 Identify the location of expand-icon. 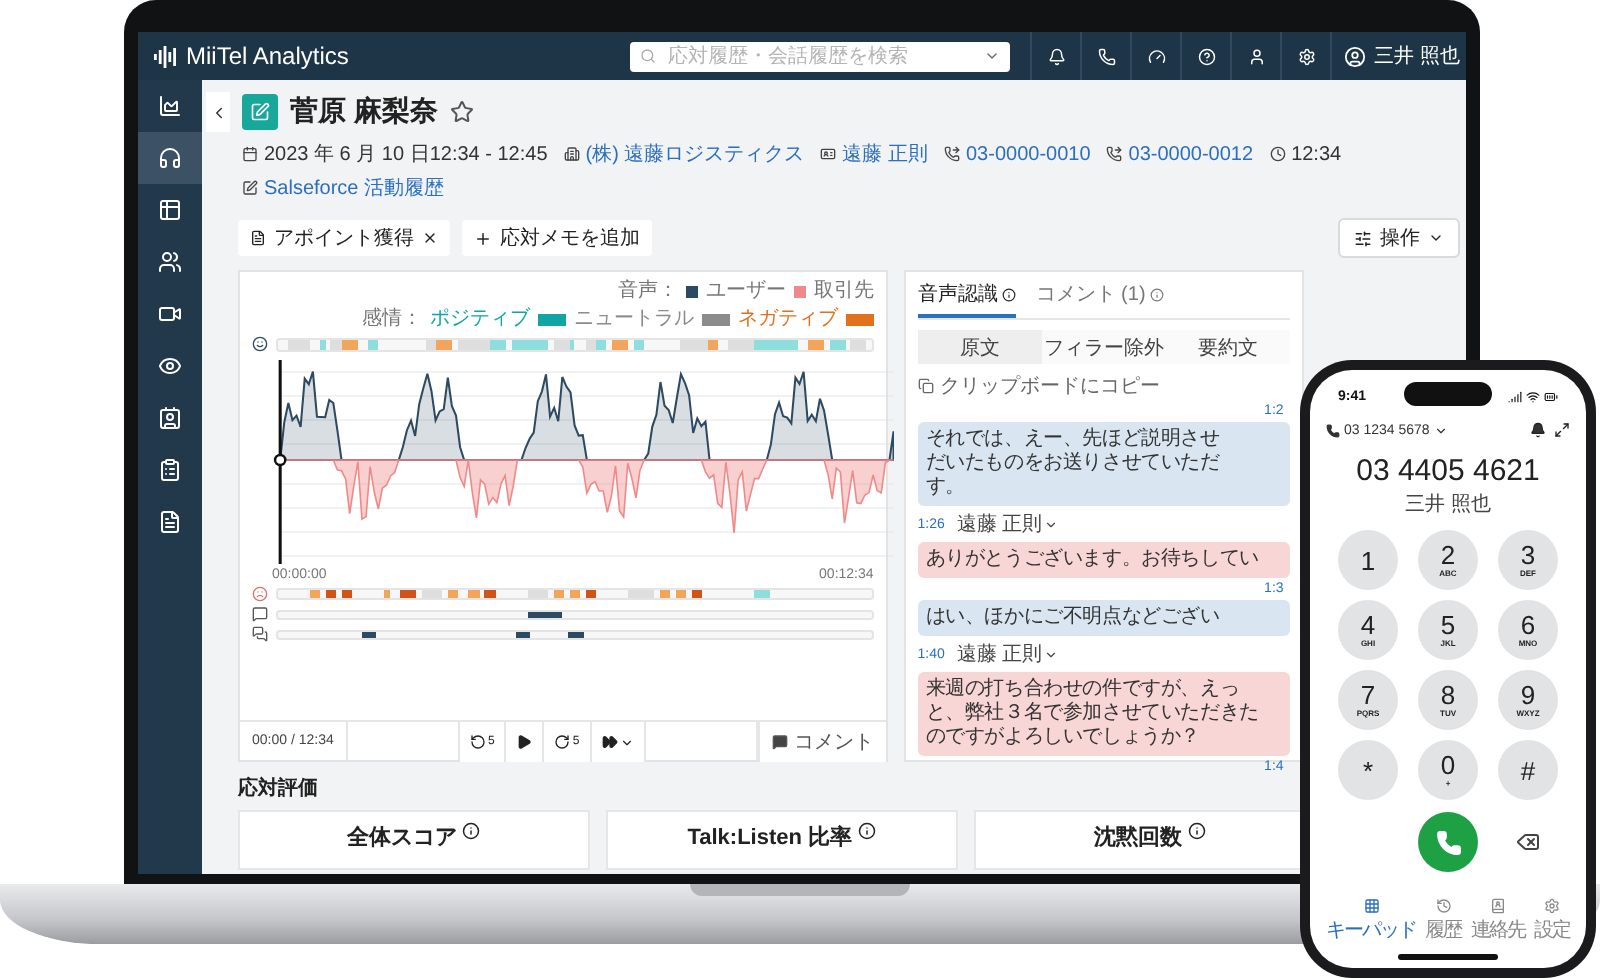
(1562, 430).